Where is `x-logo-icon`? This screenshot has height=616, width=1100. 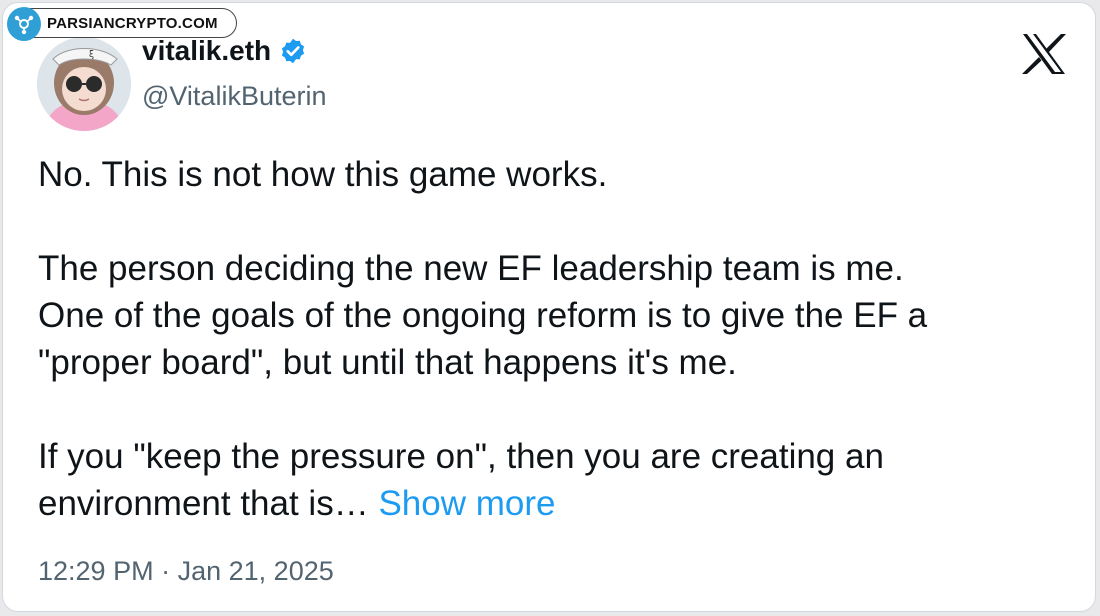 x-logo-icon is located at coordinates (1044, 54).